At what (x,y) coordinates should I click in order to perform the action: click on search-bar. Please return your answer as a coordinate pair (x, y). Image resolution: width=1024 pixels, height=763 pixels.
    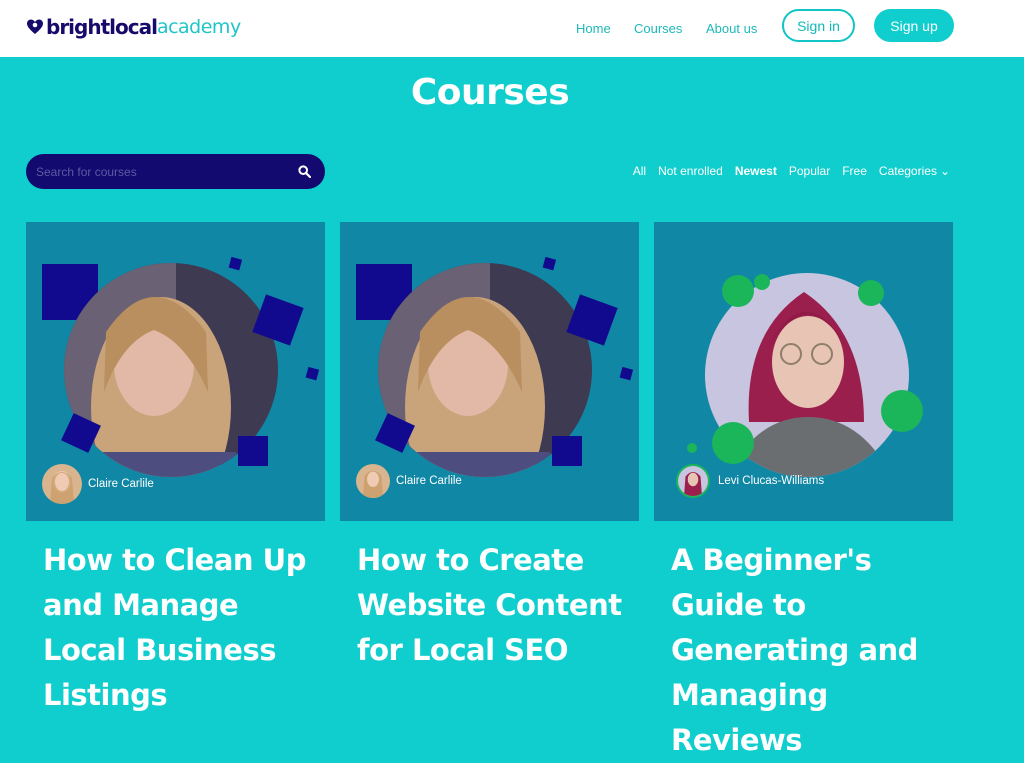
    Looking at the image, I should click on (175, 171).